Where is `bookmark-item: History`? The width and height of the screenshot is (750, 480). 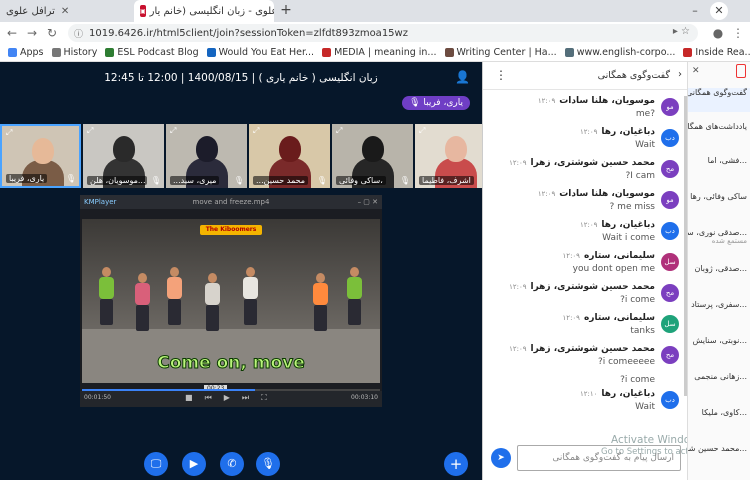 bookmark-item: History is located at coordinates (74, 52).